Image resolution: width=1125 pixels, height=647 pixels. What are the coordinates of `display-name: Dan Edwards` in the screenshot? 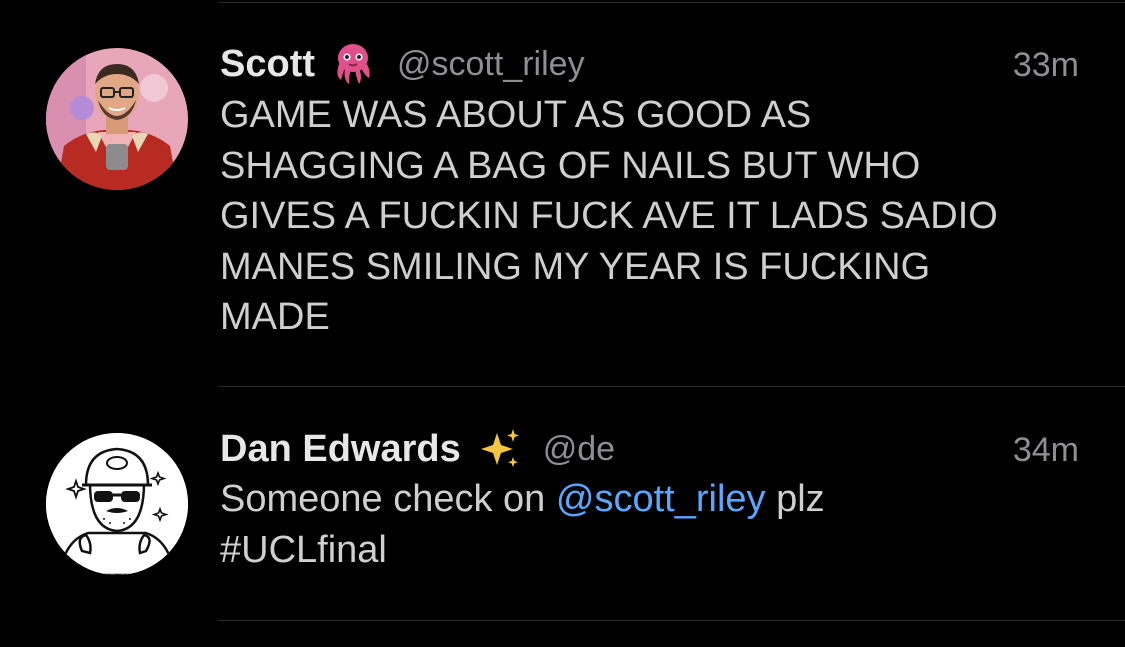 It's located at (340, 449).